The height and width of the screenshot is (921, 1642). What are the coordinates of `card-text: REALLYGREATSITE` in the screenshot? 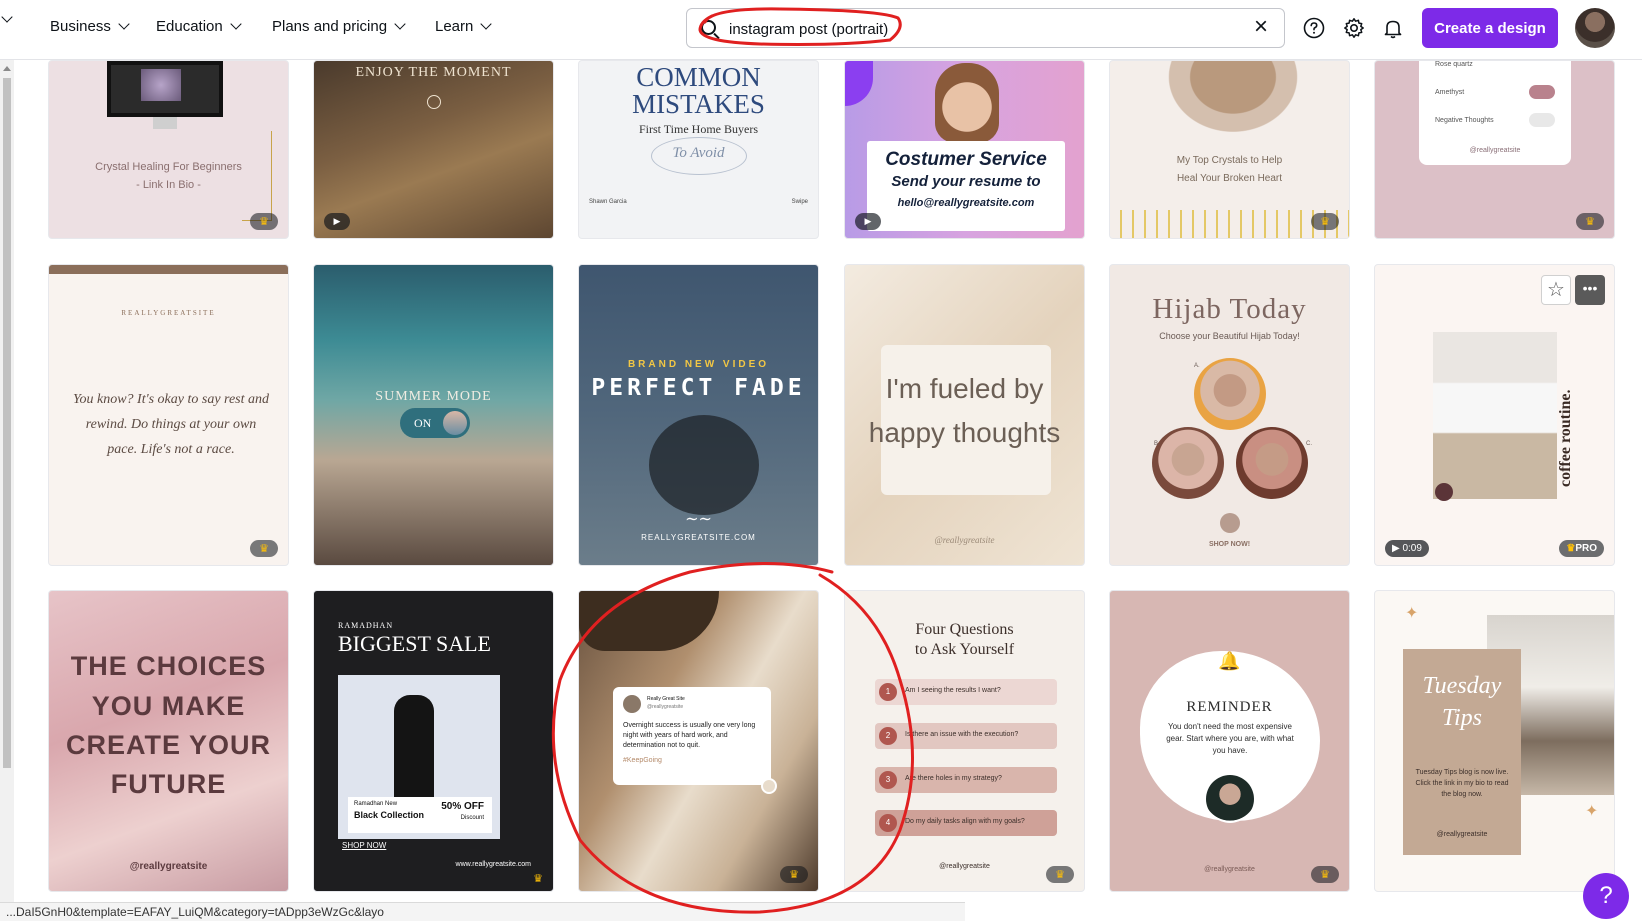 It's located at (168, 313).